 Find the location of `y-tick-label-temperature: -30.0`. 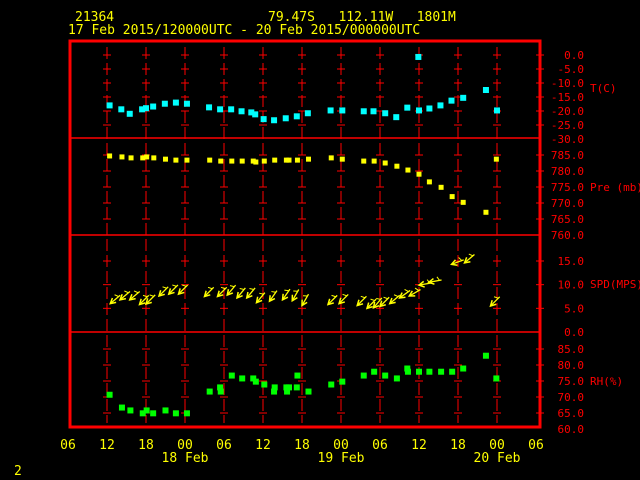

y-tick-label-temperature: -30.0 is located at coordinates (567, 139).